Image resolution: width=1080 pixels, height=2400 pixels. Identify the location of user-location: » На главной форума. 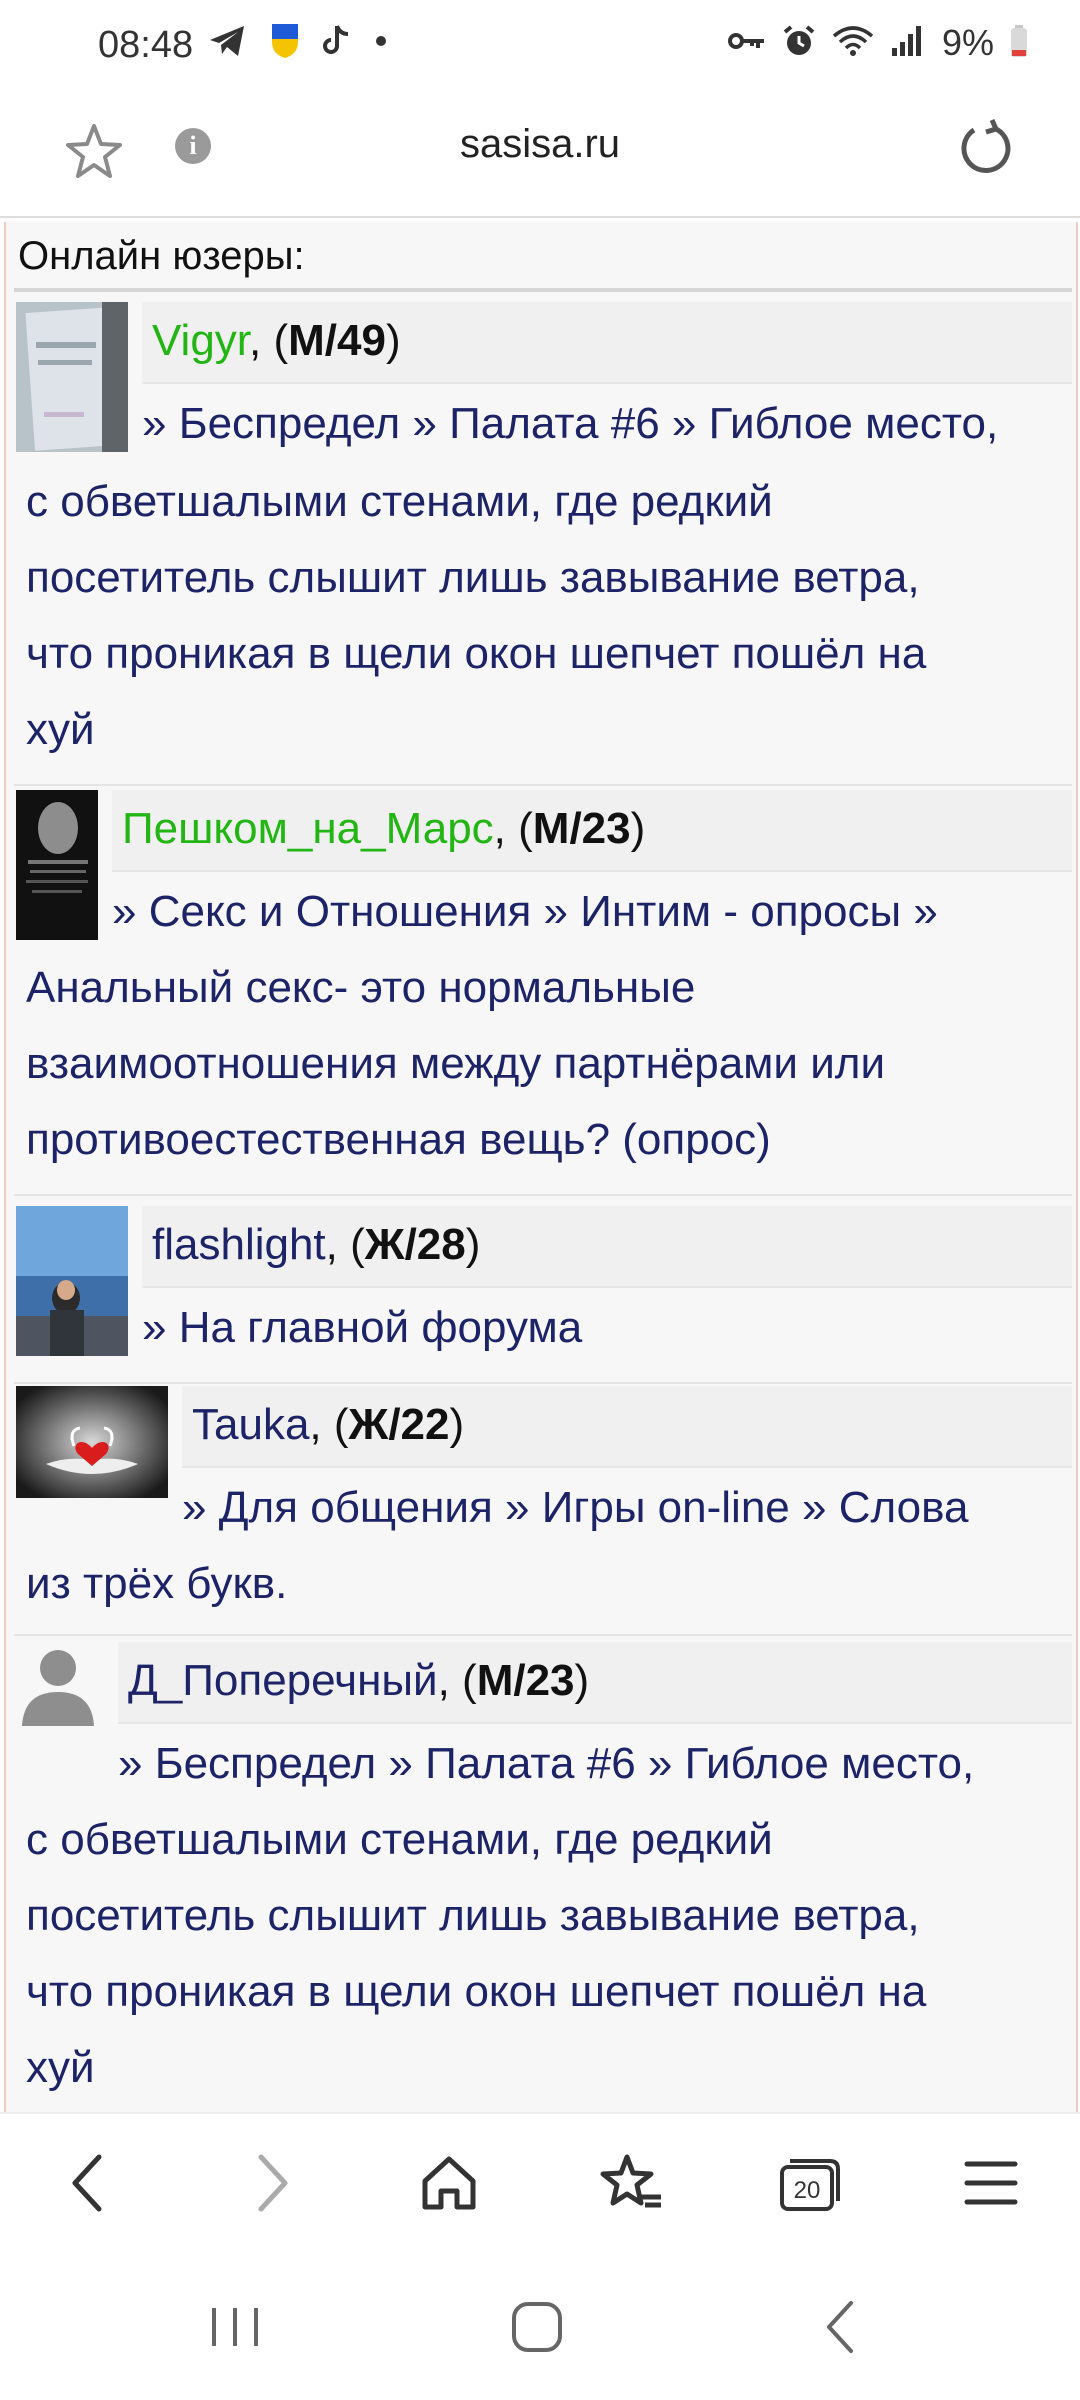
(607, 1328).